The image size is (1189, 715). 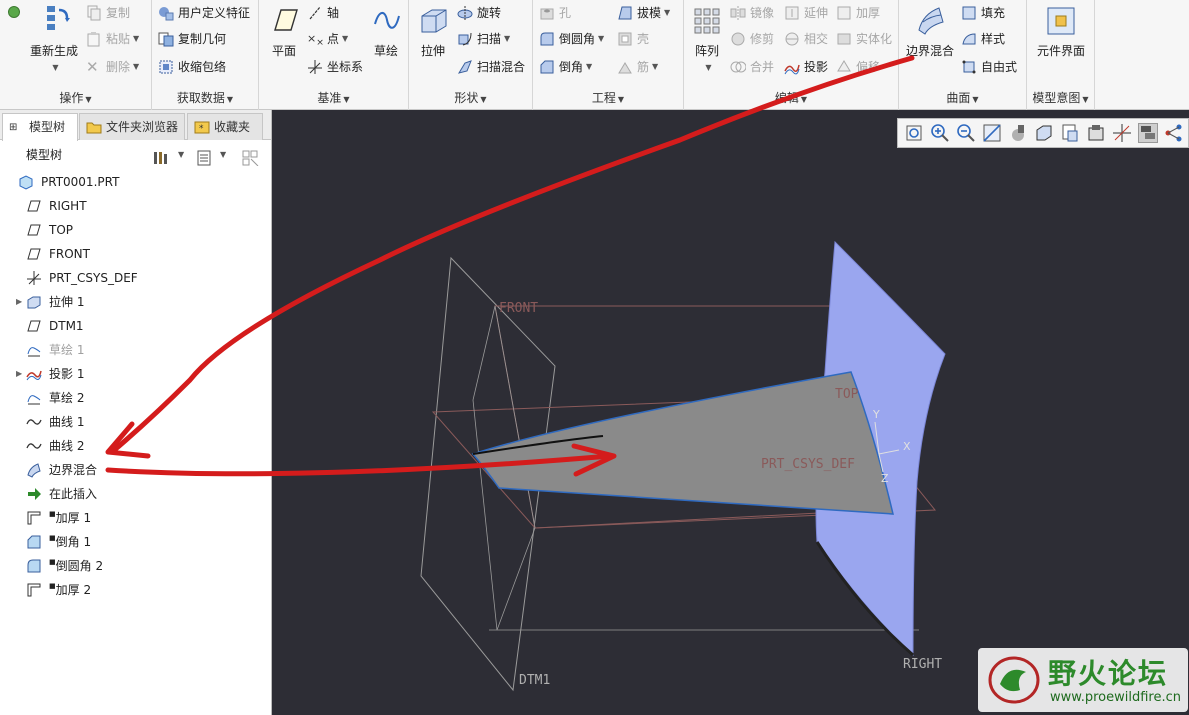 I want to click on regenerate-button: 重新生成 ▼, so click(x=54, y=38).